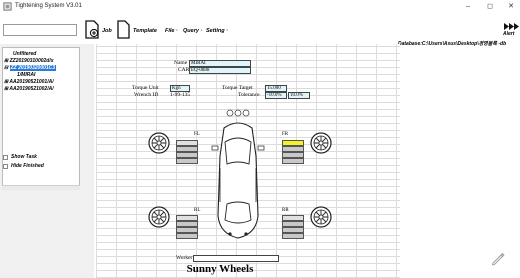  I want to click on hide-finished-checkbox, so click(5, 166).